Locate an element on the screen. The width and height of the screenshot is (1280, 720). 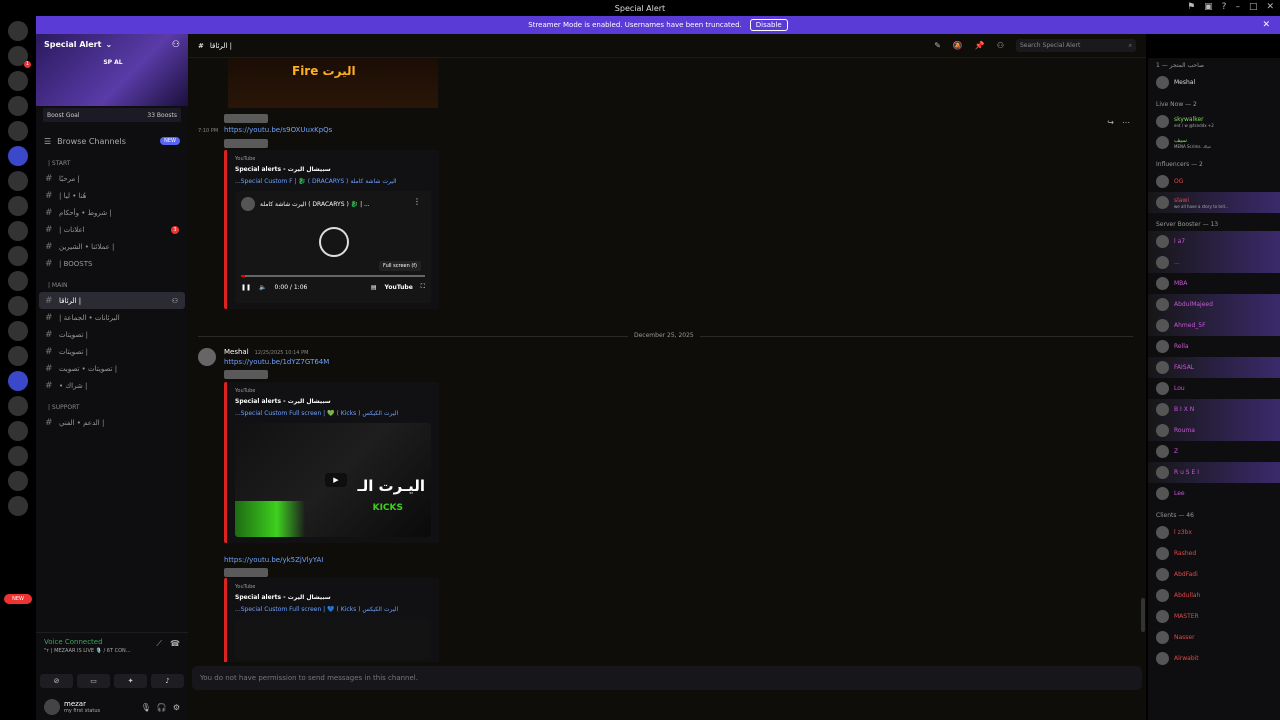
category-support: | SUPPORT is located at coordinates (112, 407).